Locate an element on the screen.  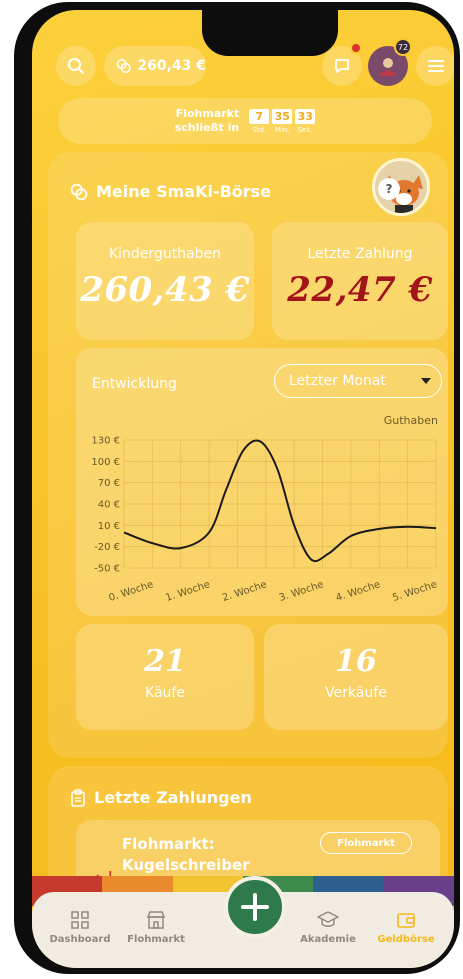
clipboard-icon is located at coordinates (78, 797).